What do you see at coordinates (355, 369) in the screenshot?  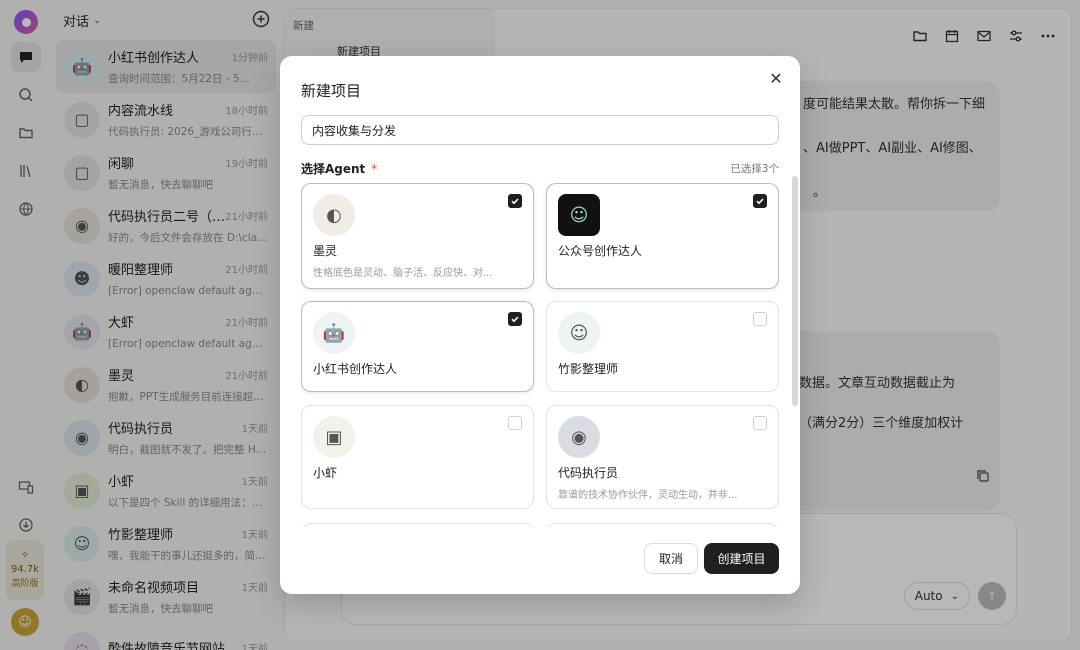 I see `agent-name: 小红书创作达人` at bounding box center [355, 369].